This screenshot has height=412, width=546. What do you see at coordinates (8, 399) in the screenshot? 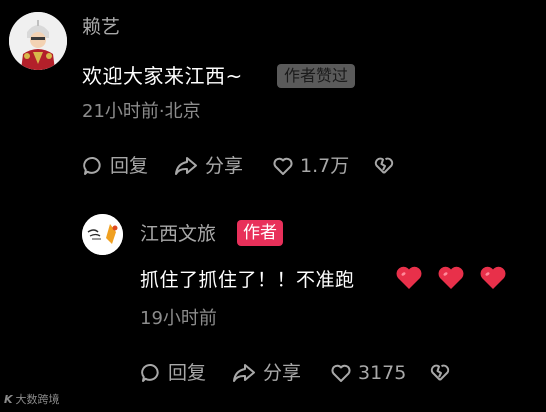
I see `watermark-logo: K` at bounding box center [8, 399].